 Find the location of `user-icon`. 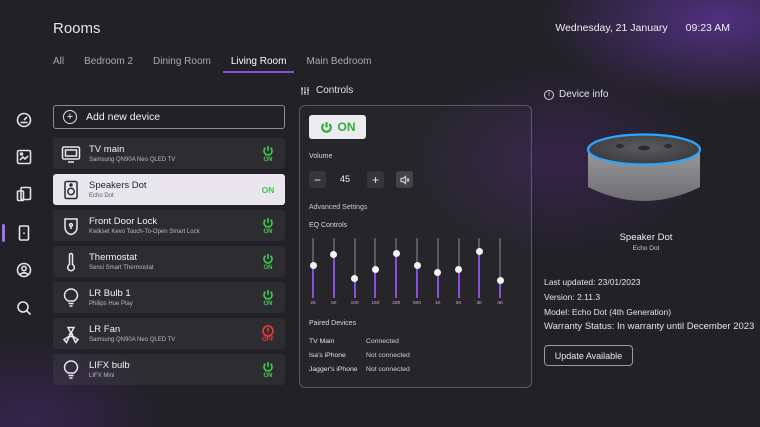

user-icon is located at coordinates (24, 270).